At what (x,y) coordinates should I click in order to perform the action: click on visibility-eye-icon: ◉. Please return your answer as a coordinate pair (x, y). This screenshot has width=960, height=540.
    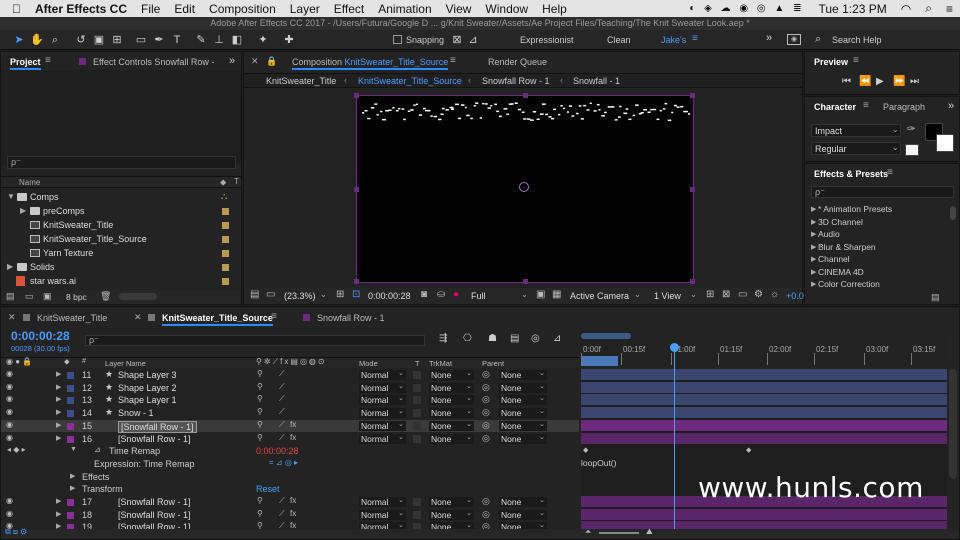
    Looking at the image, I should click on (9, 373).